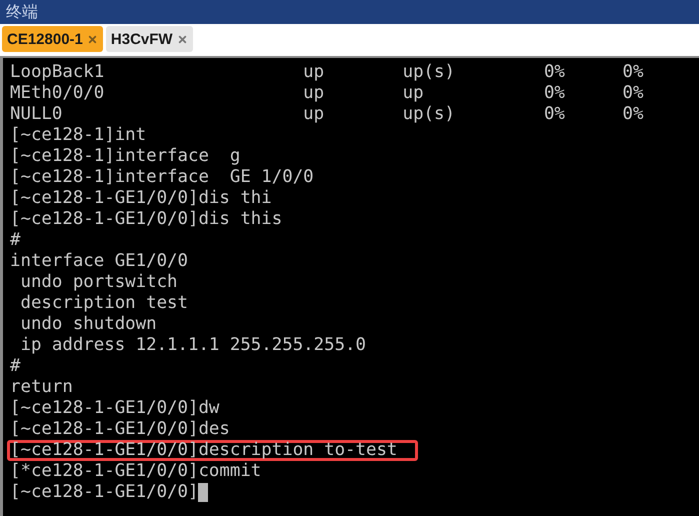  I want to click on terminal-line: [~ce128-1-GE1/0/0]dw, so click(115, 408).